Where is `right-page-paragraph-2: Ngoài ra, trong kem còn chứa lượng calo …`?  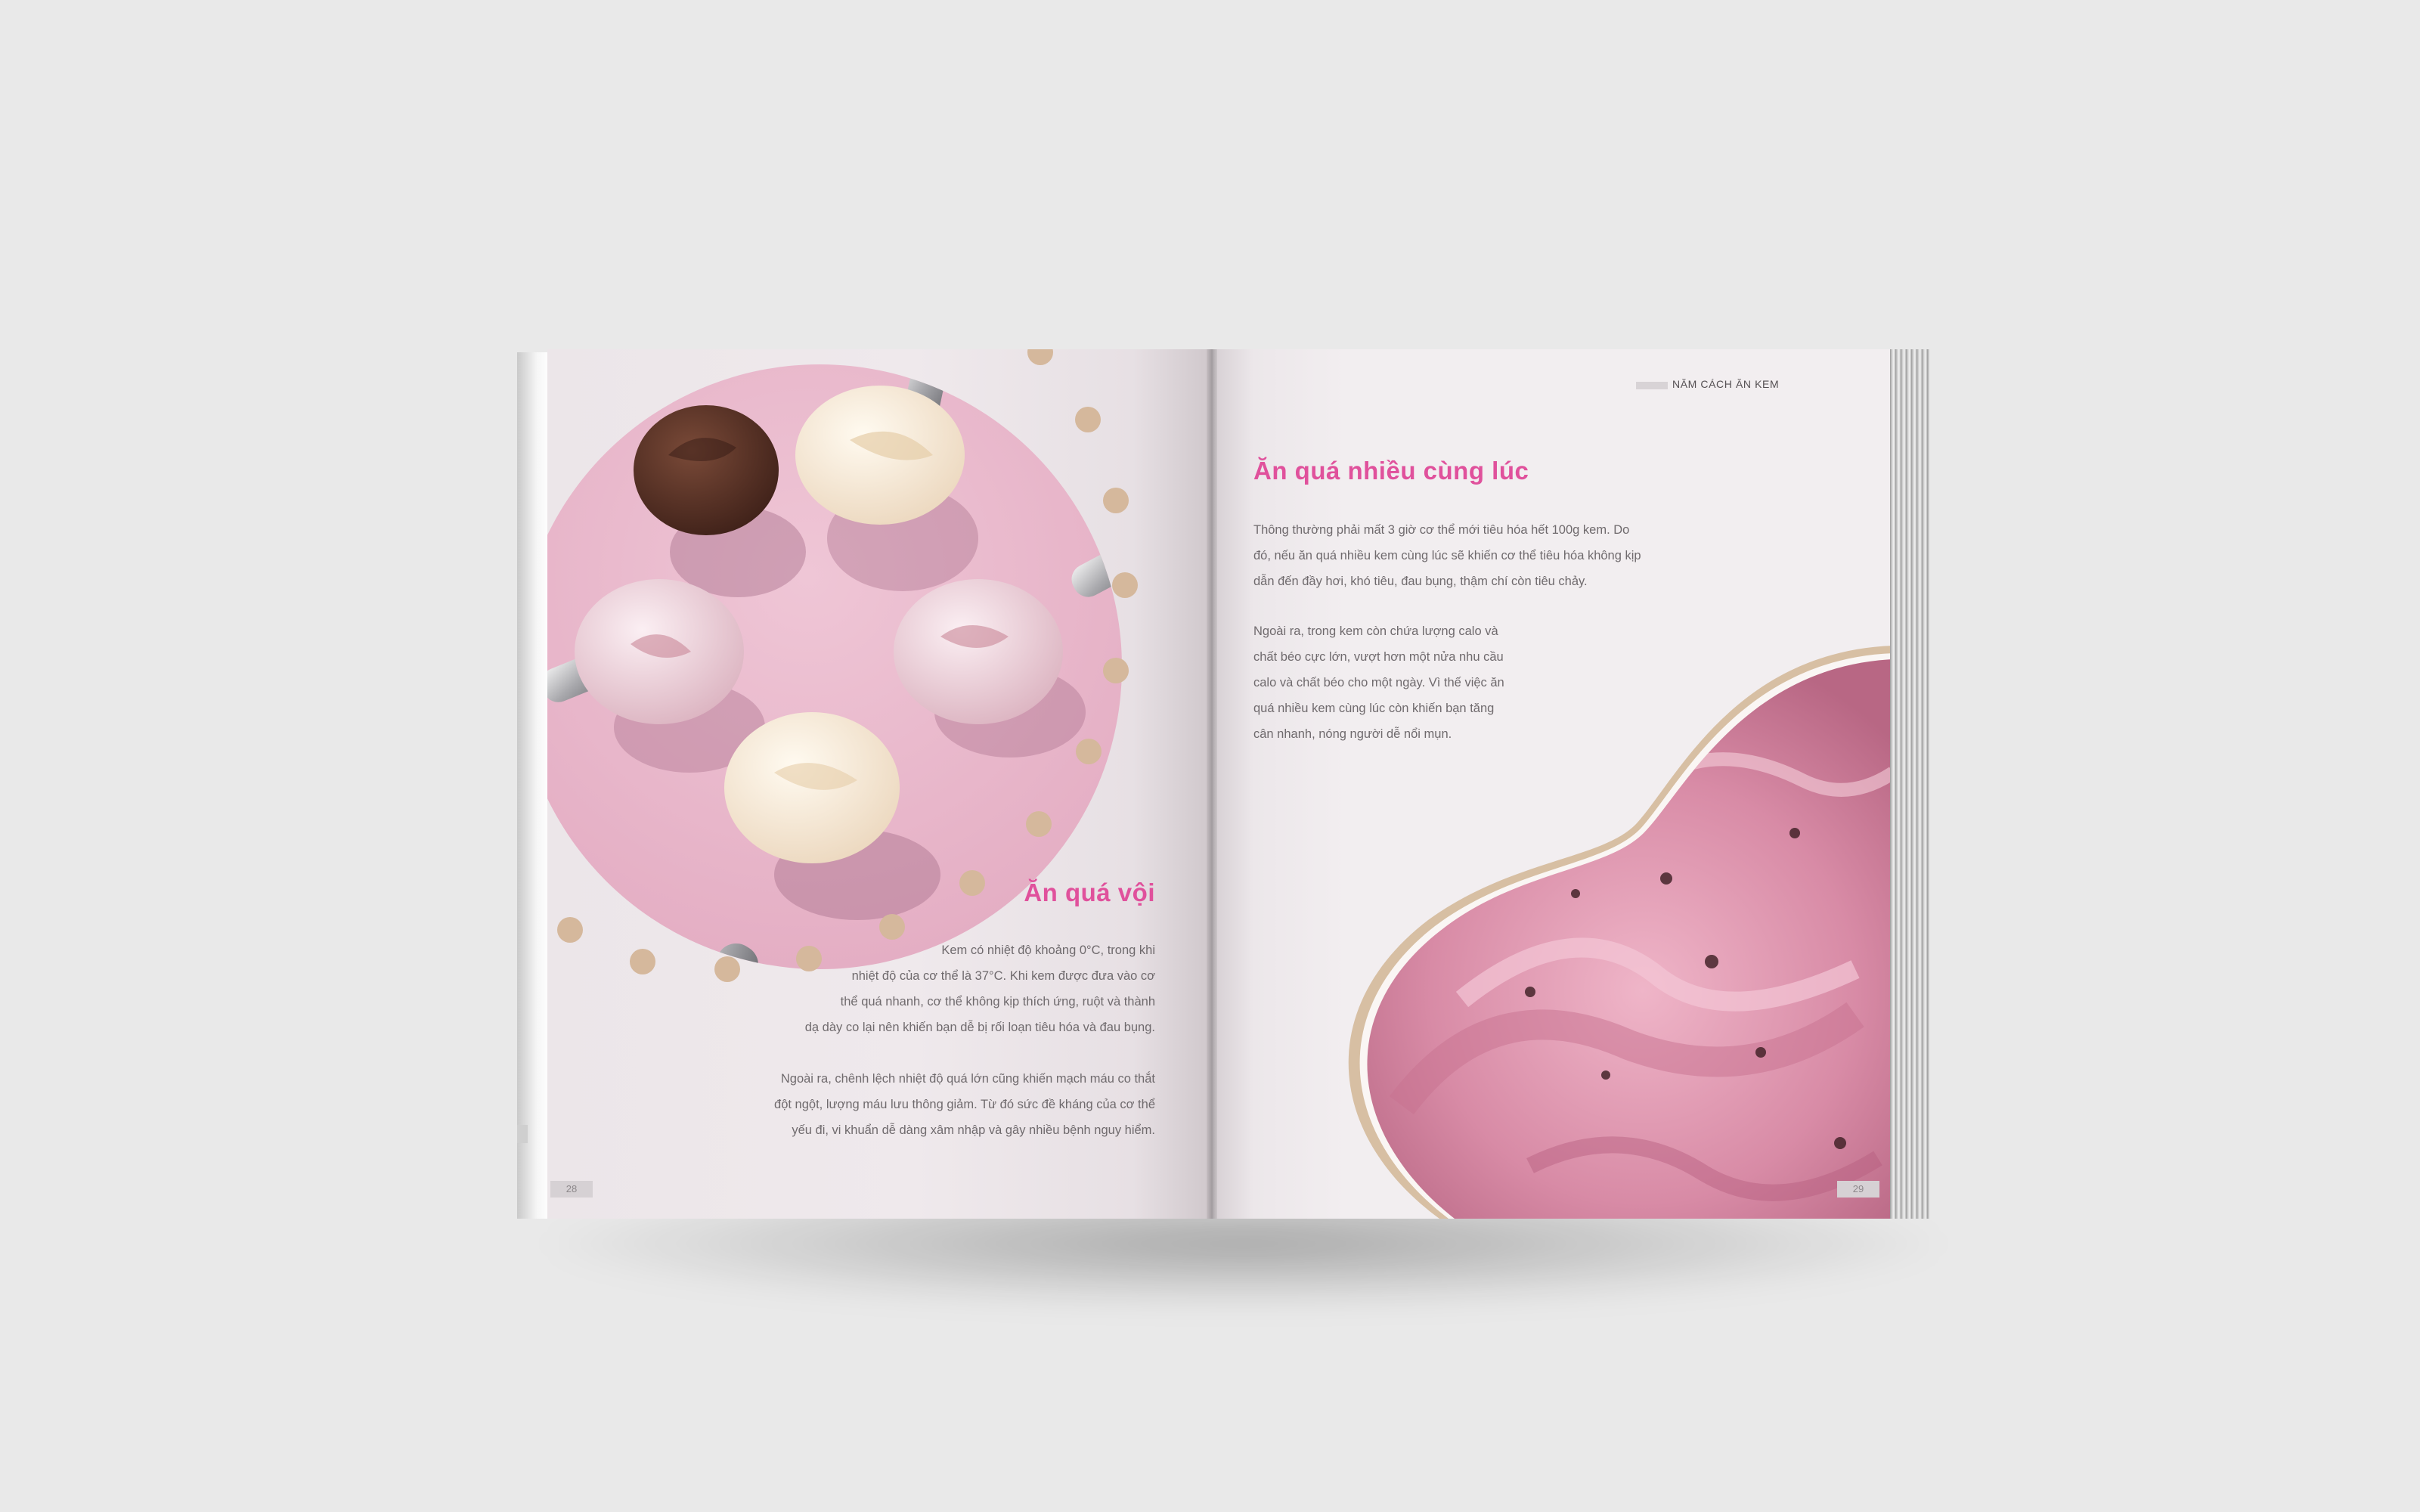 right-page-paragraph-2: Ngoài ra, trong kem còn chứa lượng calo … is located at coordinates (1378, 682).